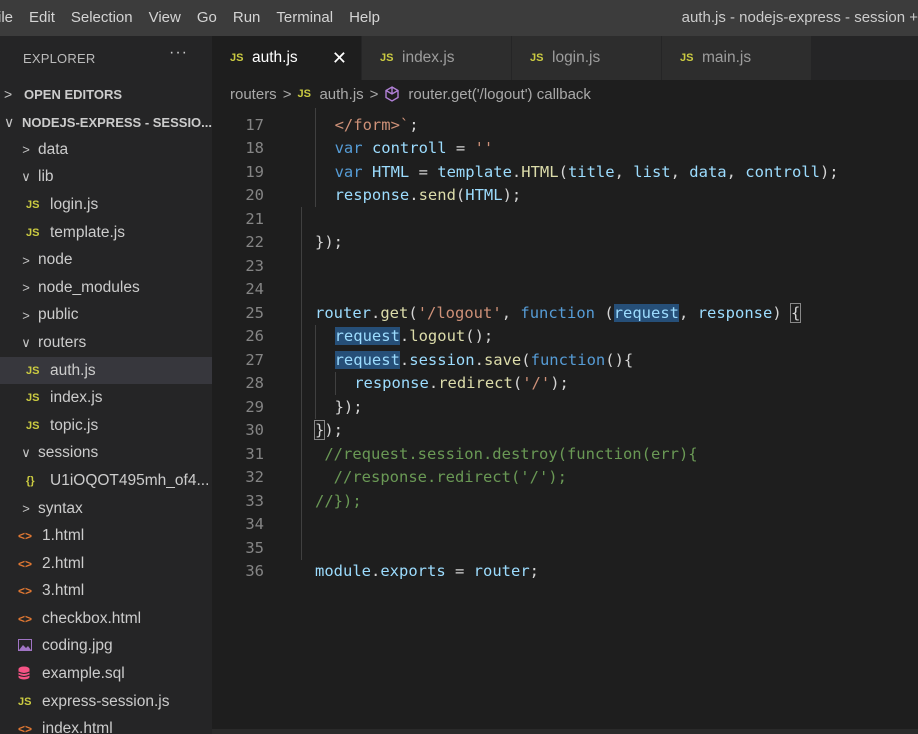  What do you see at coordinates (461, 383) in the screenshot?
I see `code-text: response.redirect('/');` at bounding box center [461, 383].